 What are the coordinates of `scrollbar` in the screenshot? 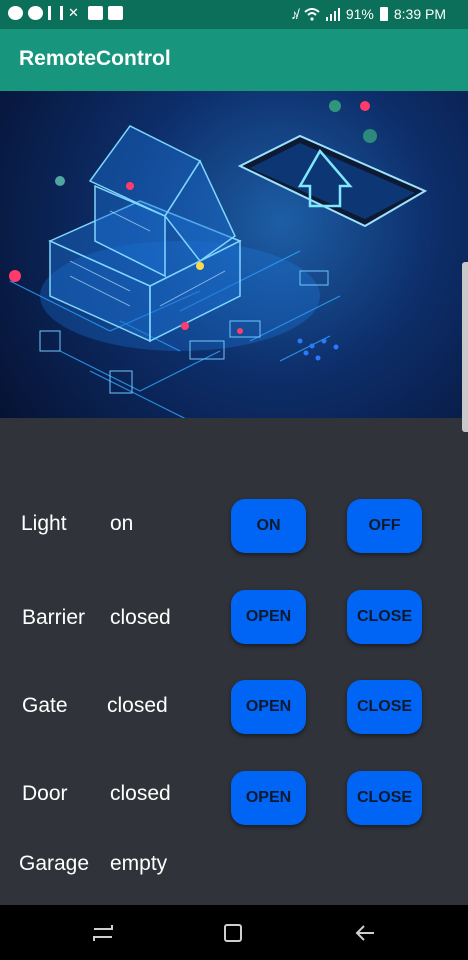 It's located at (465, 347).